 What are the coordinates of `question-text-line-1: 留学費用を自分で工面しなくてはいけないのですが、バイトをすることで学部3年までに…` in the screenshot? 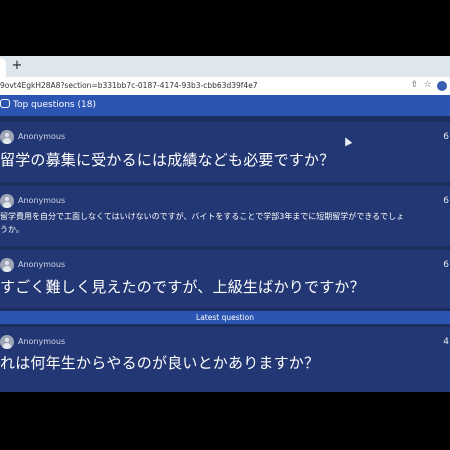 It's located at (202, 216).